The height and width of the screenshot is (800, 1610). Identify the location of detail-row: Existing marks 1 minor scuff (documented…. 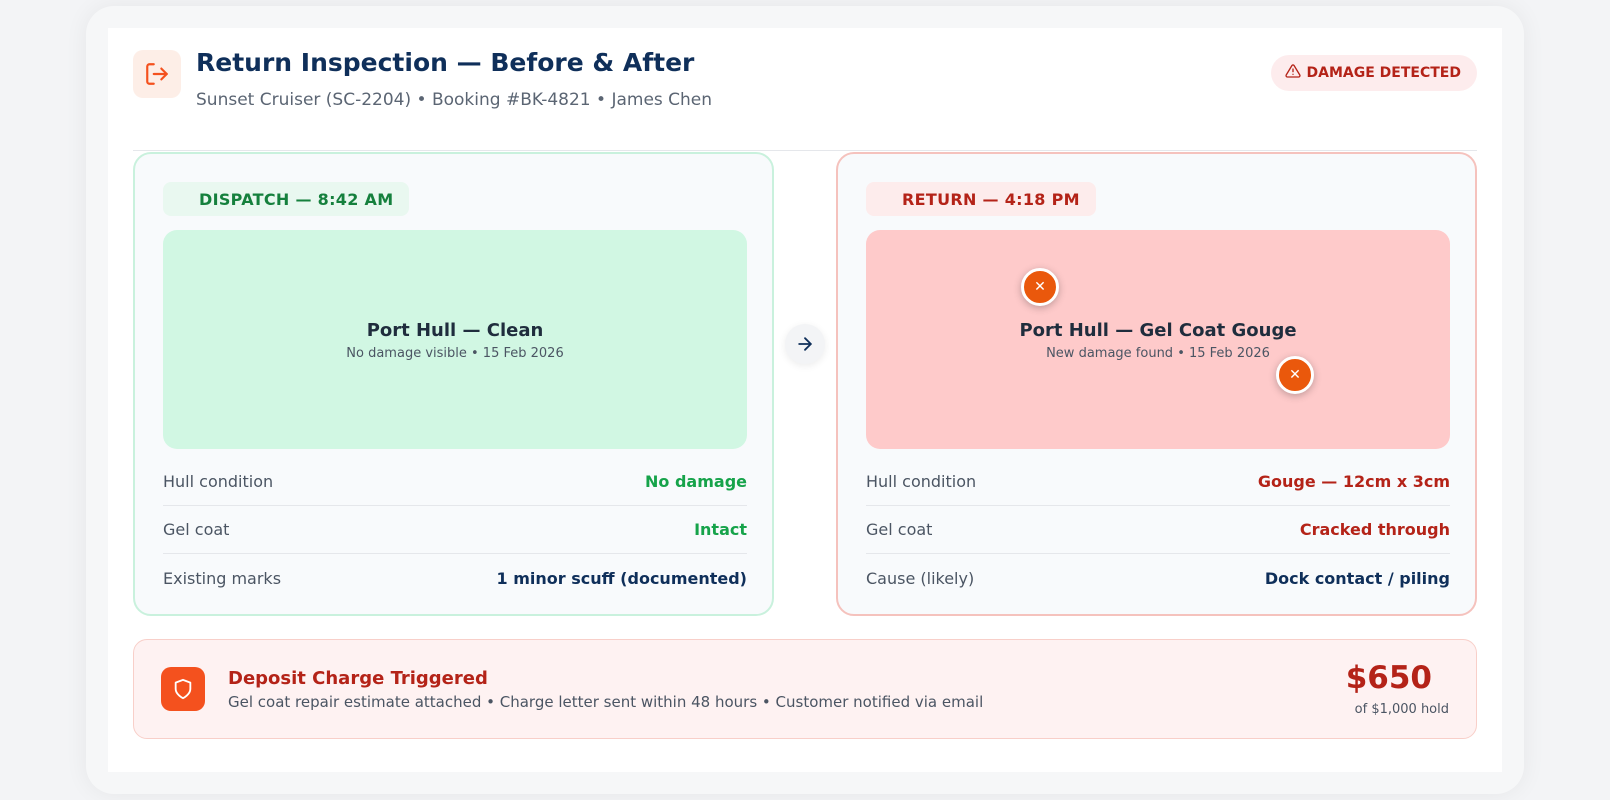
(455, 578).